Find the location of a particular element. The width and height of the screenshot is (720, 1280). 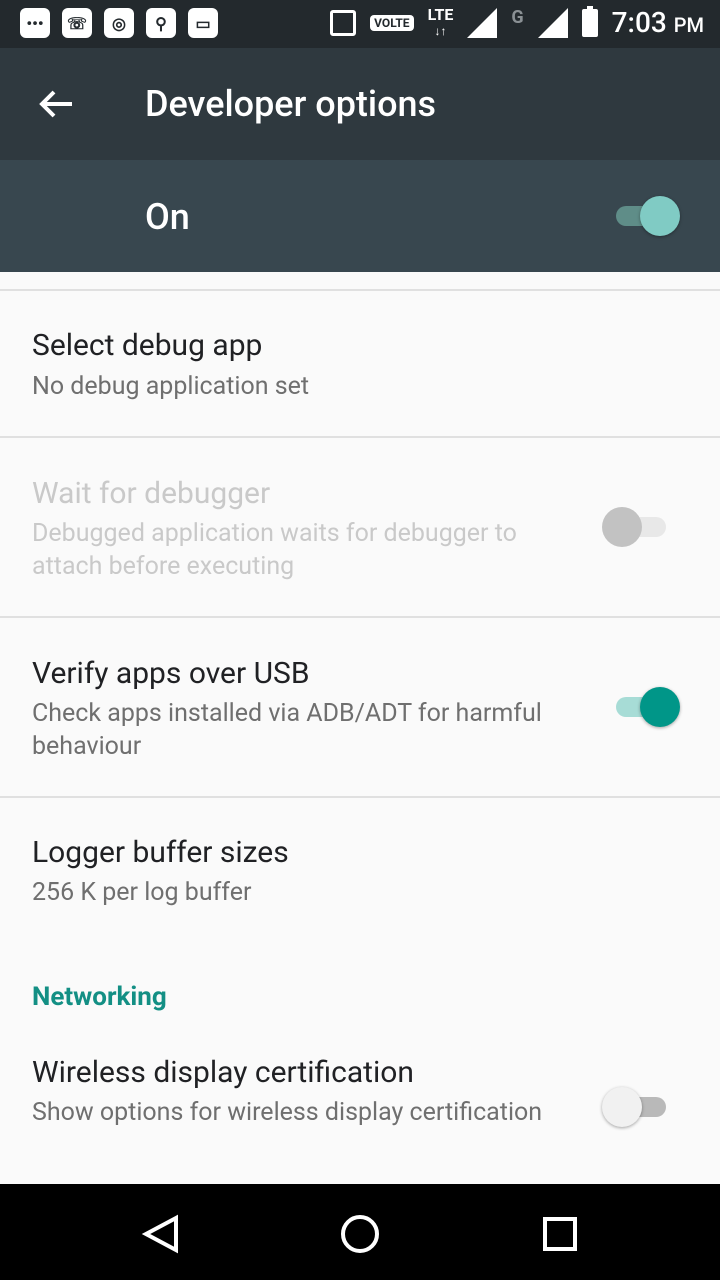

setting-title: Logger buffer sizes is located at coordinates (160, 852).